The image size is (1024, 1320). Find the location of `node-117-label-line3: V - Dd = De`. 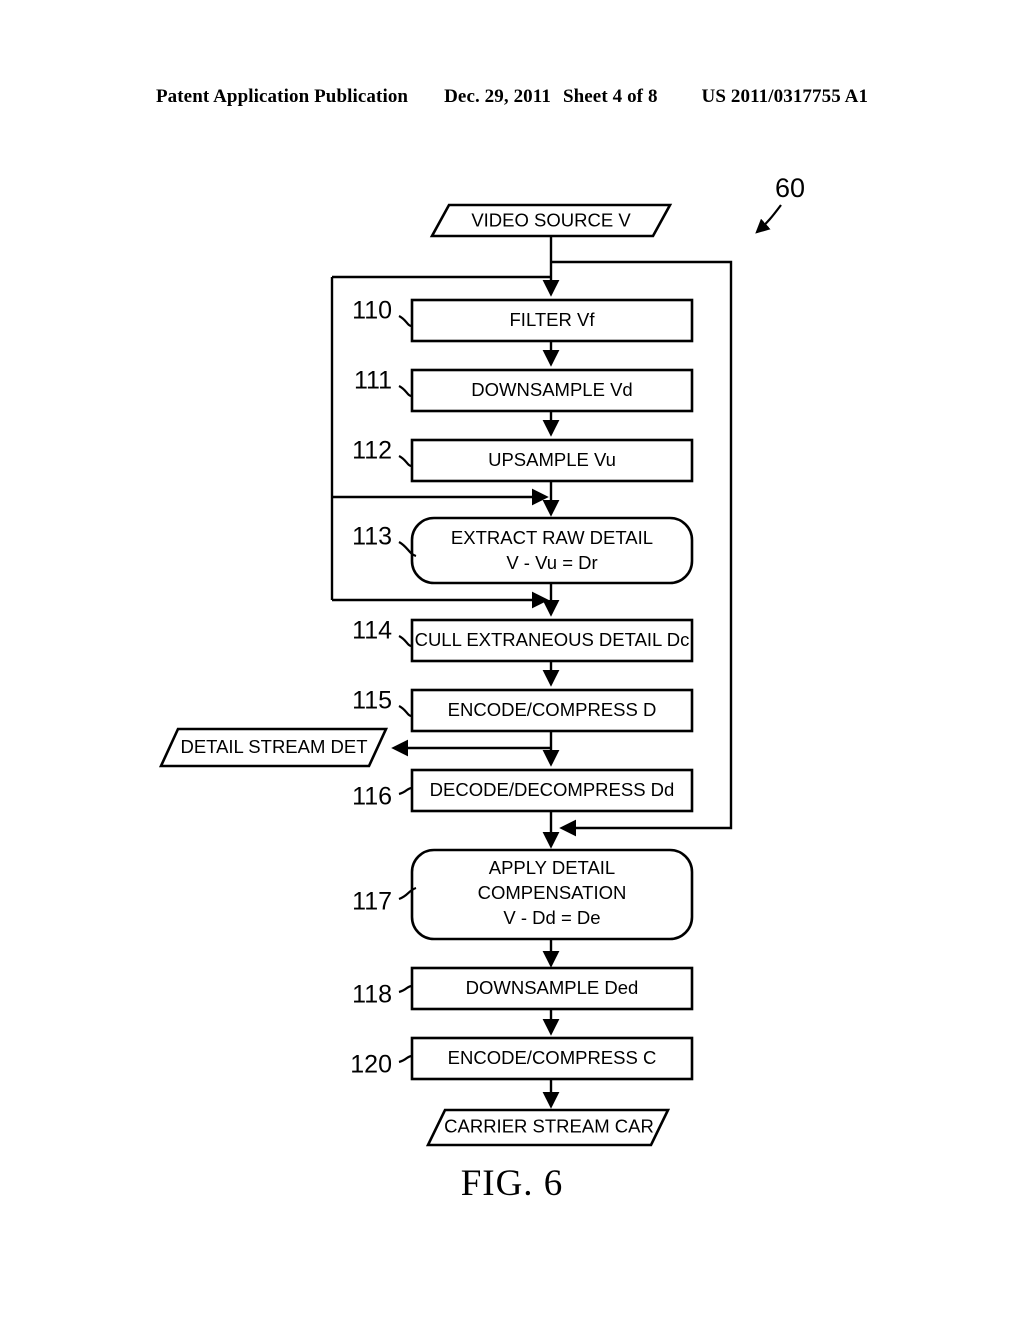

node-117-label-line3: V - Dd = De is located at coordinates (551, 917).